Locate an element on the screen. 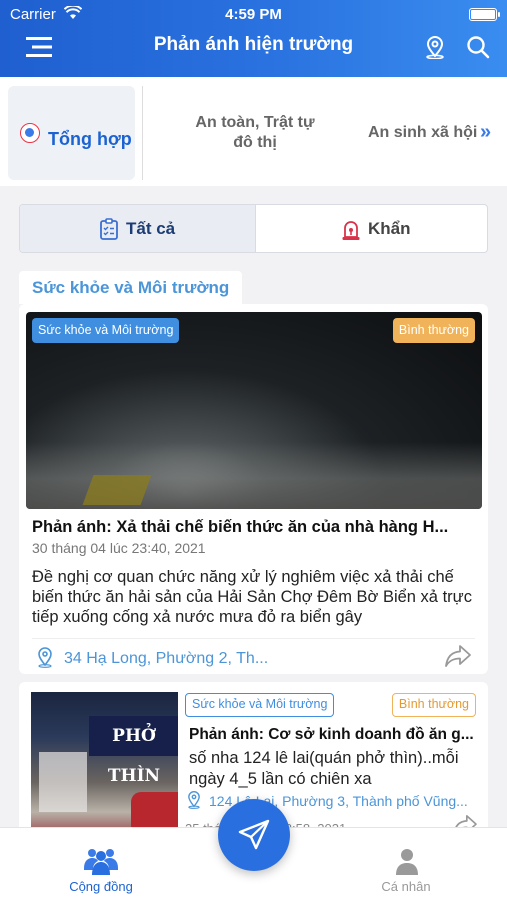 The width and height of the screenshot is (507, 900). post-thumbnail: PHỞ THÌN is located at coordinates (104, 767).